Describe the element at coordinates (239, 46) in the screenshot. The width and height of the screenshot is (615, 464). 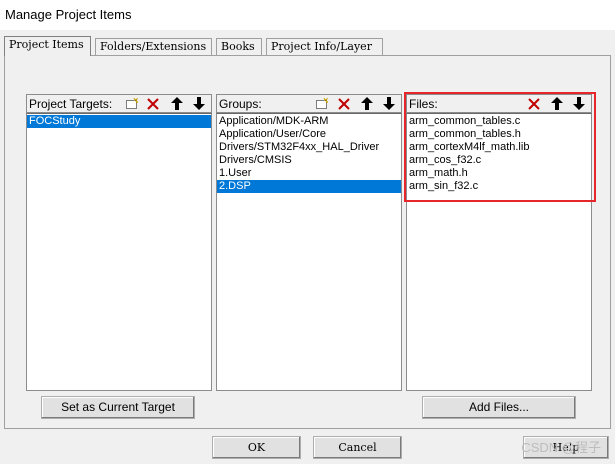
I see `tab-books: Books` at that location.